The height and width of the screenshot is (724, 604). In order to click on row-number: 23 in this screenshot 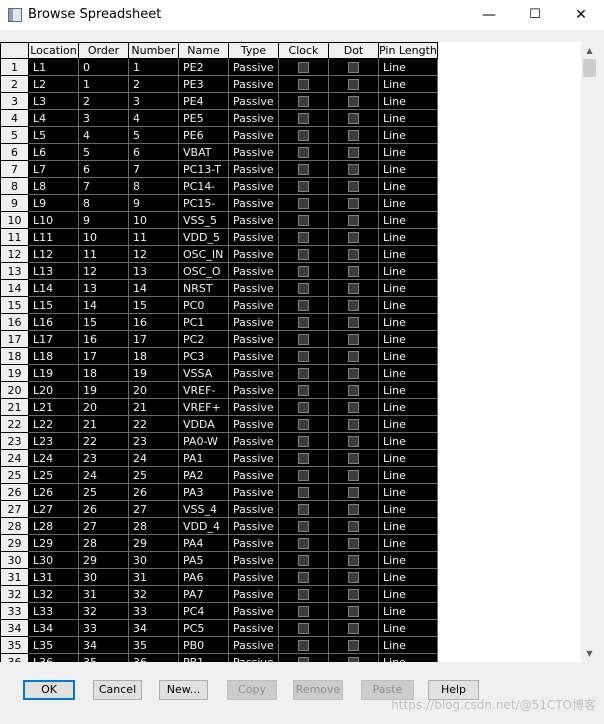, I will do `click(14, 441)`.